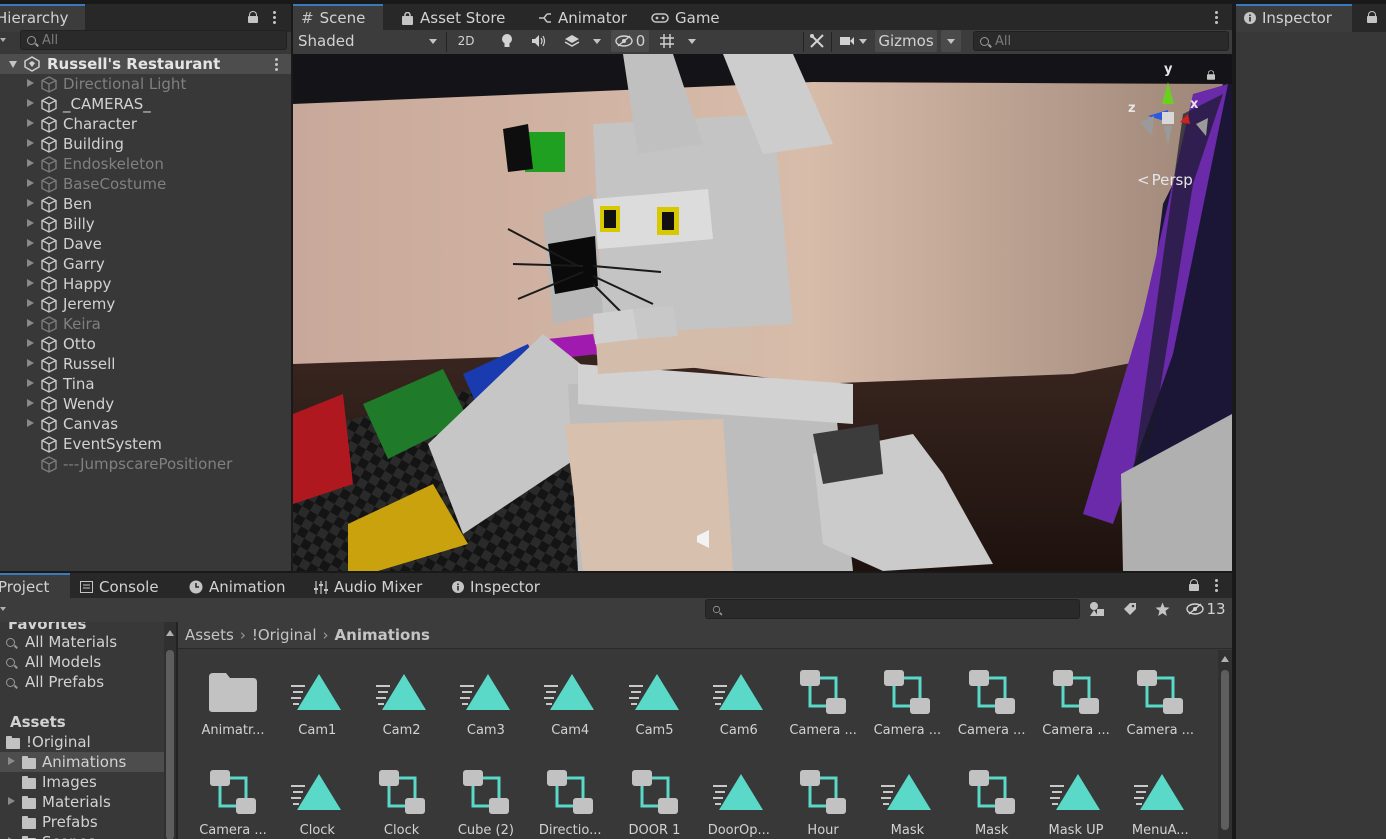  I want to click on folder-tree-item: Animations, so click(82, 762).